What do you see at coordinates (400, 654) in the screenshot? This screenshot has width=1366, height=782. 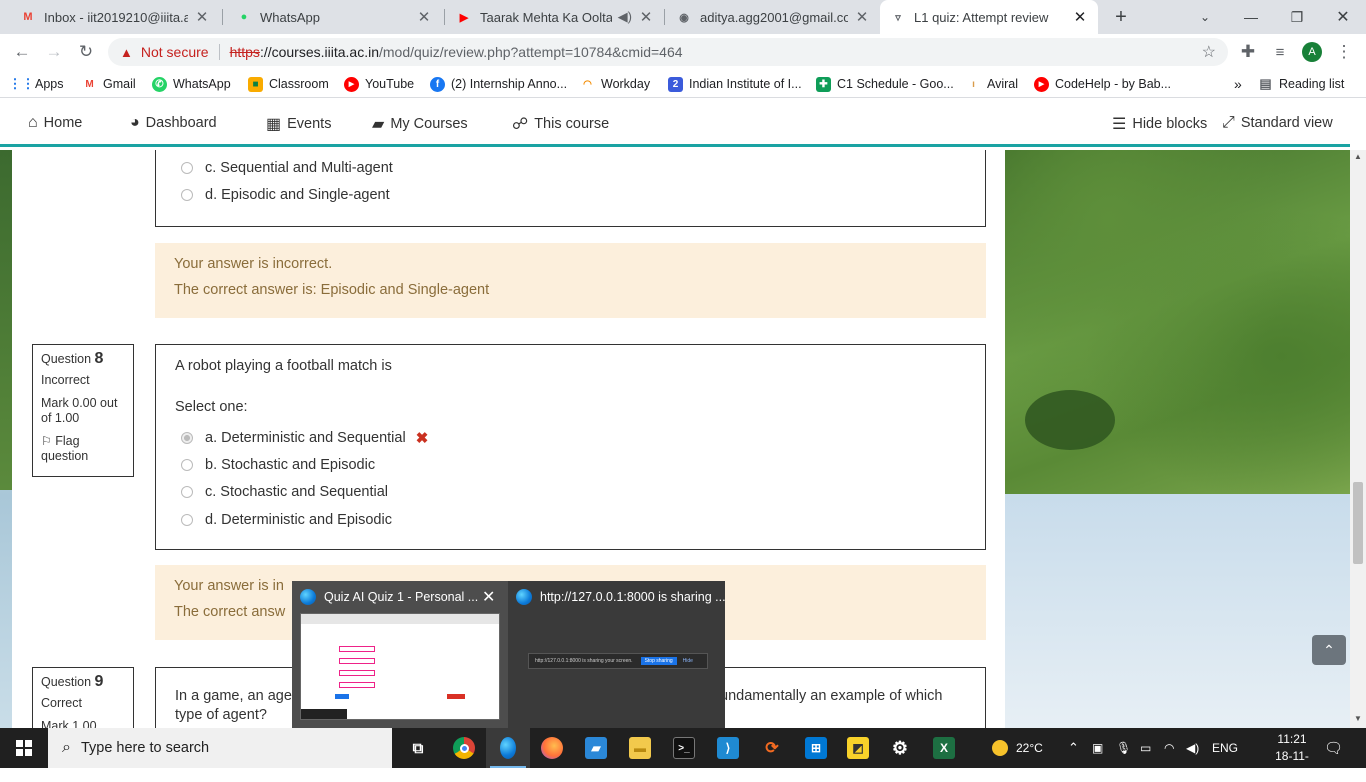 I see `preview-window-quiz: Quiz AI Quiz 1 - Personal ... ✕` at bounding box center [400, 654].